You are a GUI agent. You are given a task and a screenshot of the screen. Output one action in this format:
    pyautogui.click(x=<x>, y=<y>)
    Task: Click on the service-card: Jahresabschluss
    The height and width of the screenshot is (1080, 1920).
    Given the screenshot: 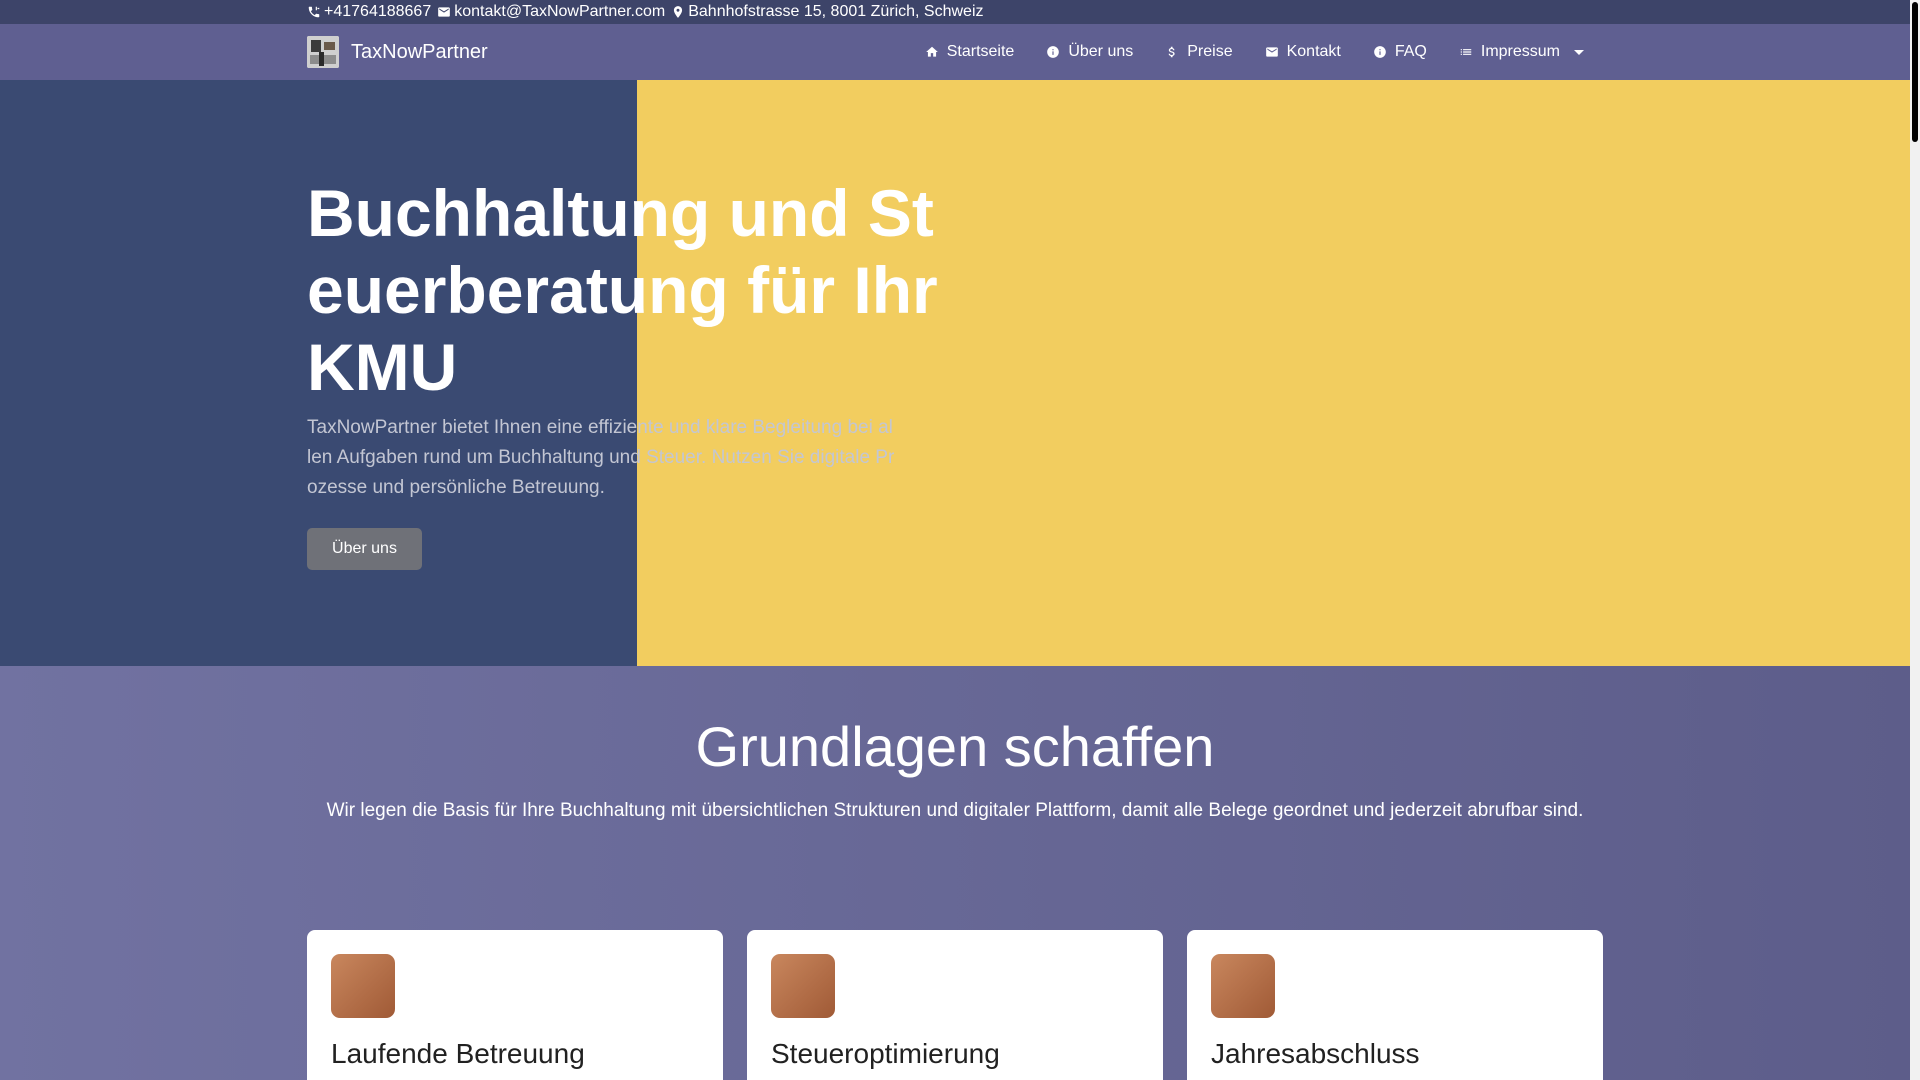 What is the action you would take?
    pyautogui.click(x=1395, y=1005)
    